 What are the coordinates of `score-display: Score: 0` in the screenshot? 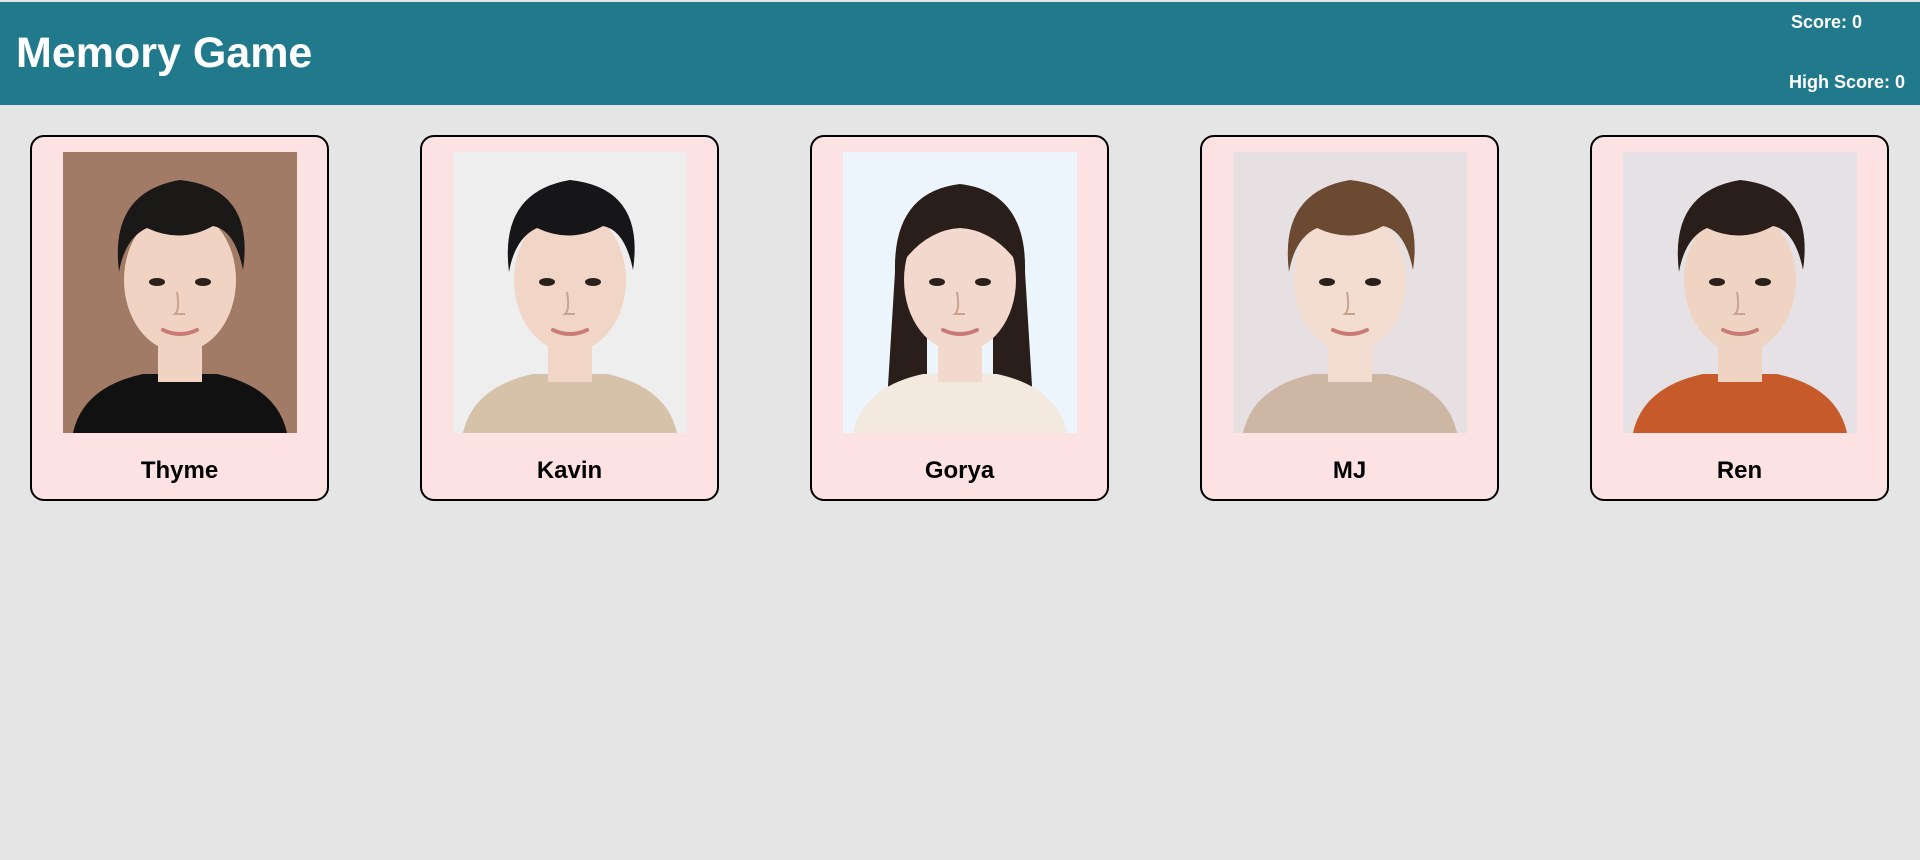 It's located at (1826, 22).